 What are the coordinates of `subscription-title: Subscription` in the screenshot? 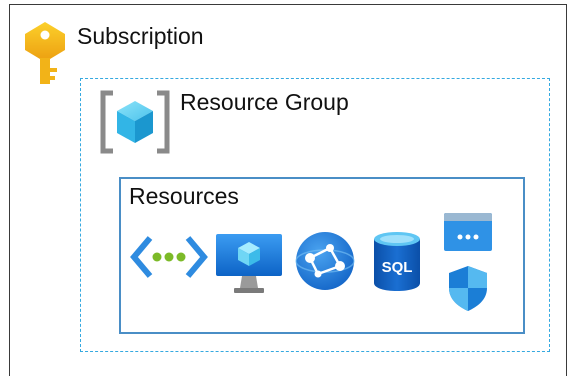 It's located at (140, 36).